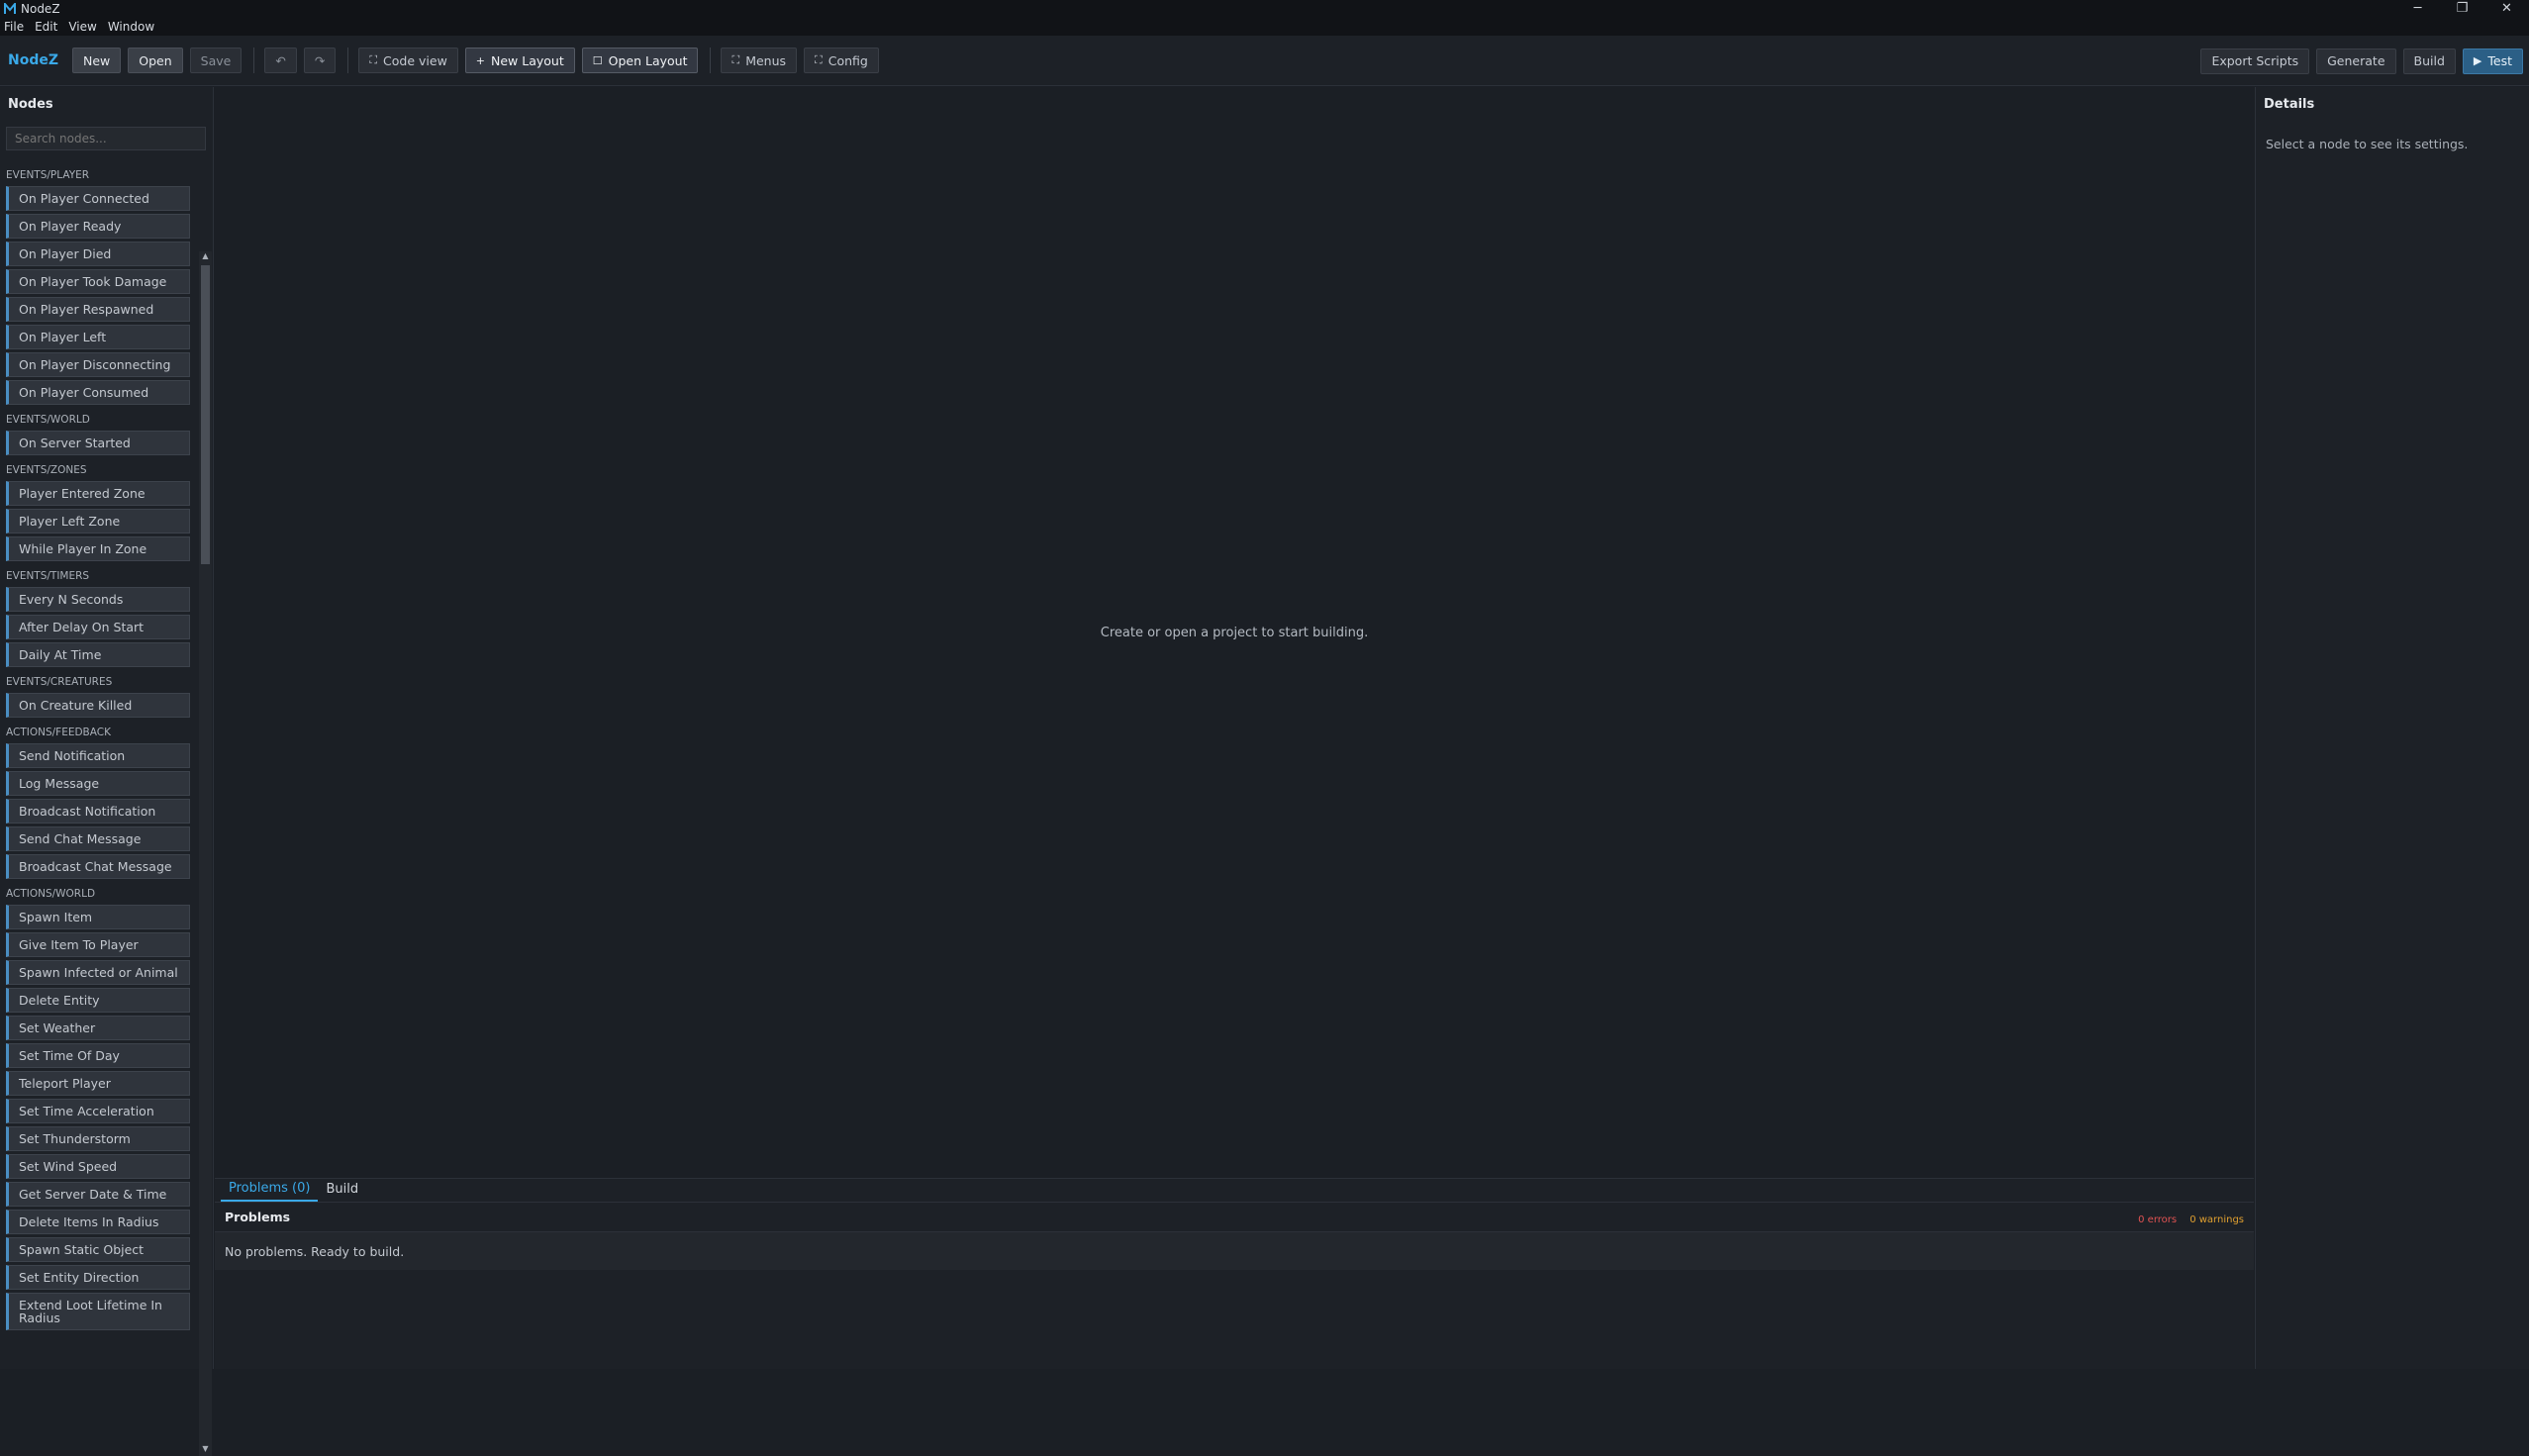 The height and width of the screenshot is (1456, 2529). Describe the element at coordinates (98, 627) in the screenshot. I see `node-item: After Delay On Start` at that location.